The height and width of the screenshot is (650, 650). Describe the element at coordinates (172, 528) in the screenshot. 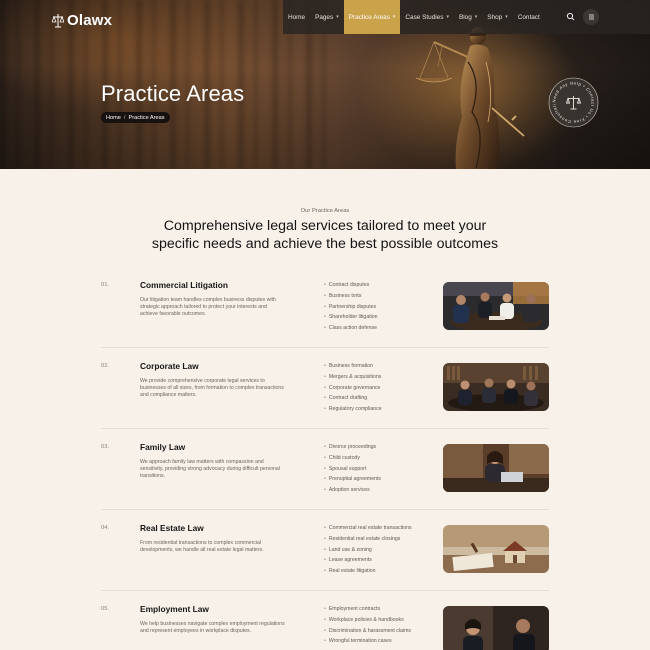

I see `practice-title: Real Estate Law` at that location.